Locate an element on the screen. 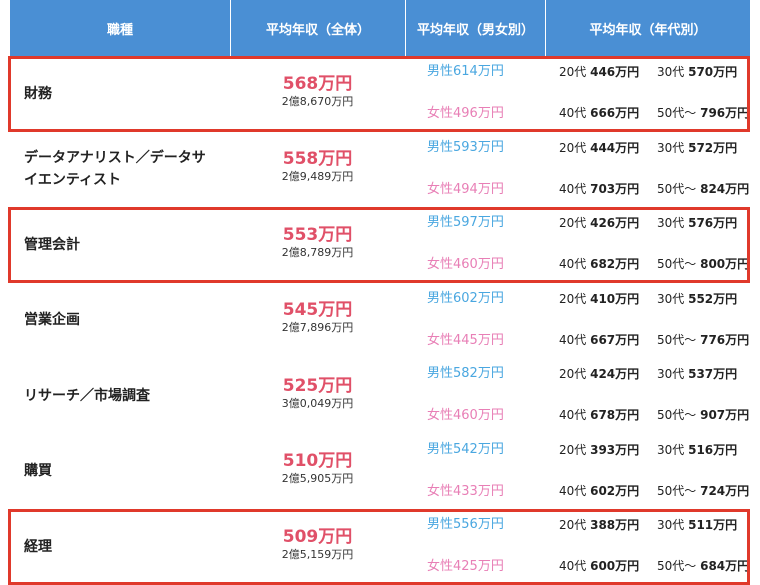  overall-cell: 553万円 2億8,789万円 is located at coordinates (317, 241).